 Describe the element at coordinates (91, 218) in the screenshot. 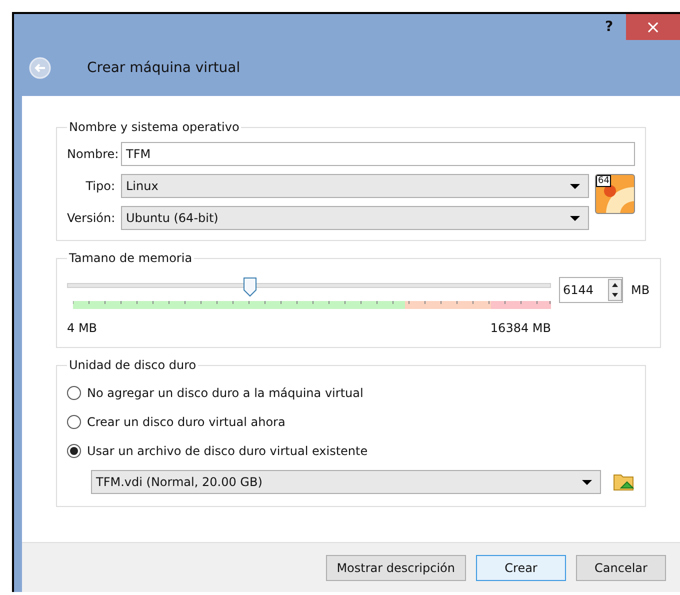

I see `field-label: Versión:` at that location.